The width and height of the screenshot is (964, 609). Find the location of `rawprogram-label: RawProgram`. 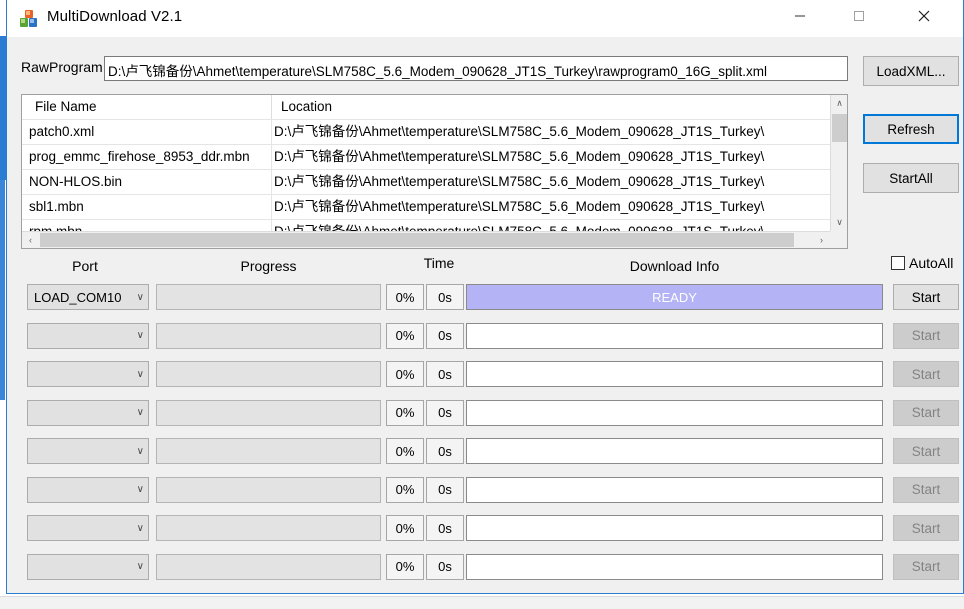

rawprogram-label: RawProgram is located at coordinates (62, 67).